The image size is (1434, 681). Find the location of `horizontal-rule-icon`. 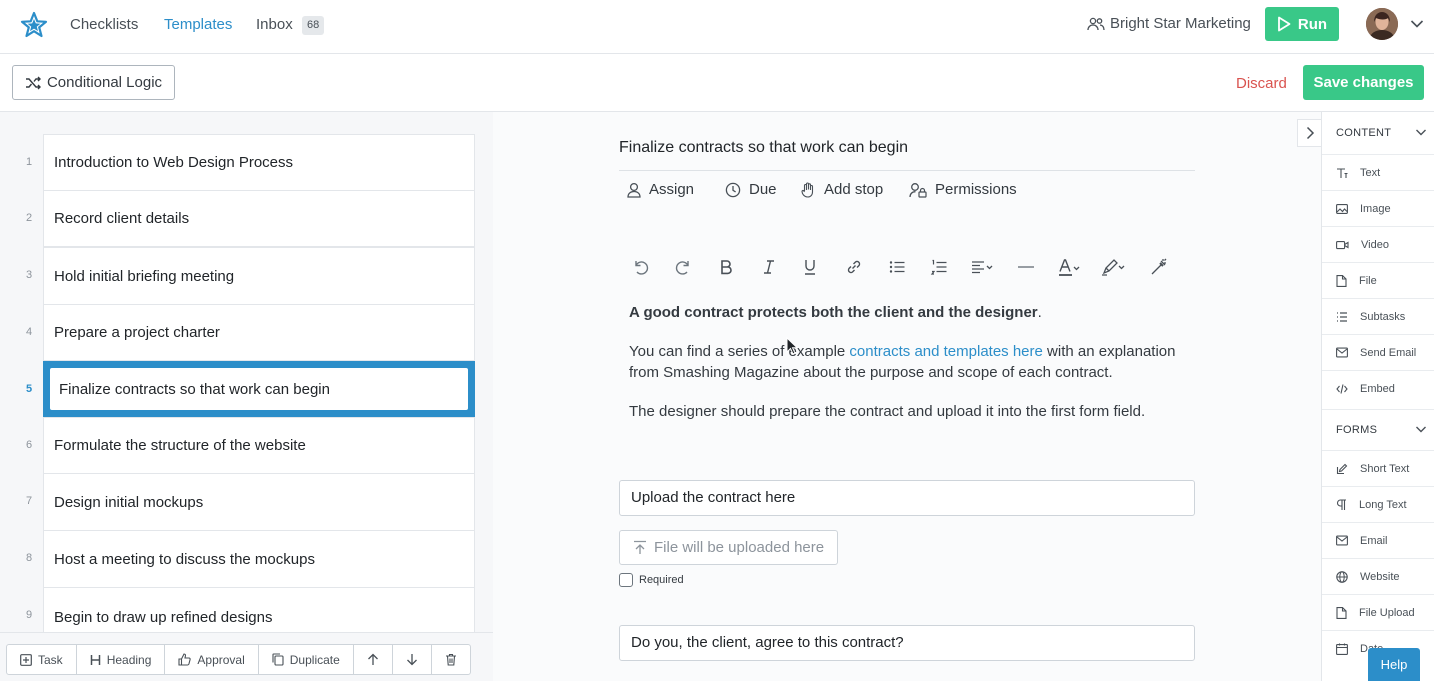

horizontal-rule-icon is located at coordinates (1026, 267).